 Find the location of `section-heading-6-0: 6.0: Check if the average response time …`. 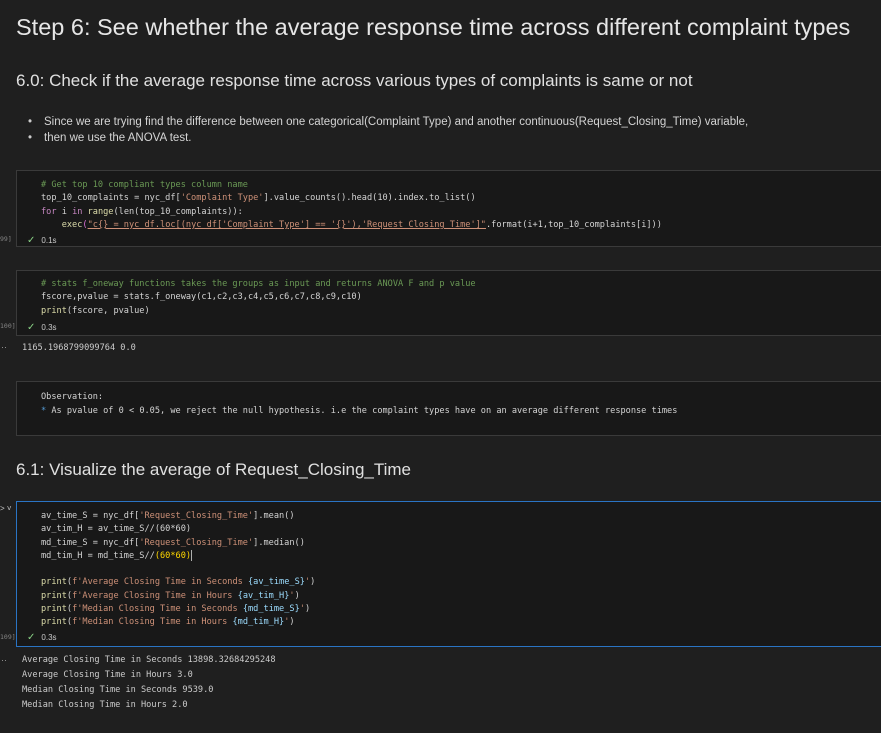

section-heading-6-0: 6.0: Check if the average response time … is located at coordinates (354, 80).